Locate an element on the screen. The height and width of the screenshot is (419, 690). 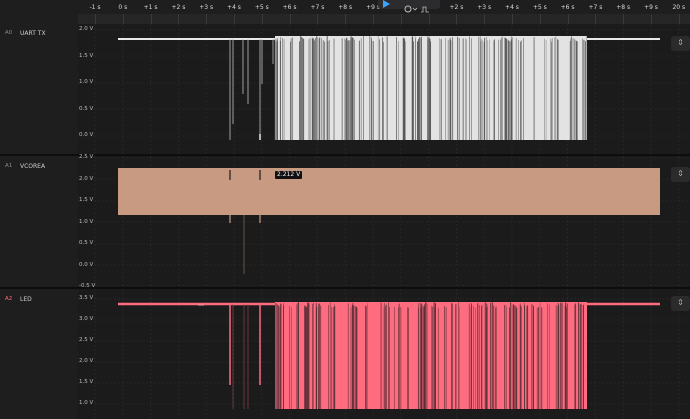
channel-id-a2: A2 is located at coordinates (9, 299).